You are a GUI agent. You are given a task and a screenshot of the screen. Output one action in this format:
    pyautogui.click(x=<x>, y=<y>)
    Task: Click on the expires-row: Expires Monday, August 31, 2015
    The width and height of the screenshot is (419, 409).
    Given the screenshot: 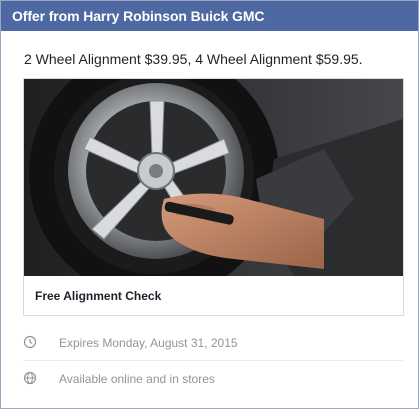 What is the action you would take?
    pyautogui.click(x=213, y=343)
    